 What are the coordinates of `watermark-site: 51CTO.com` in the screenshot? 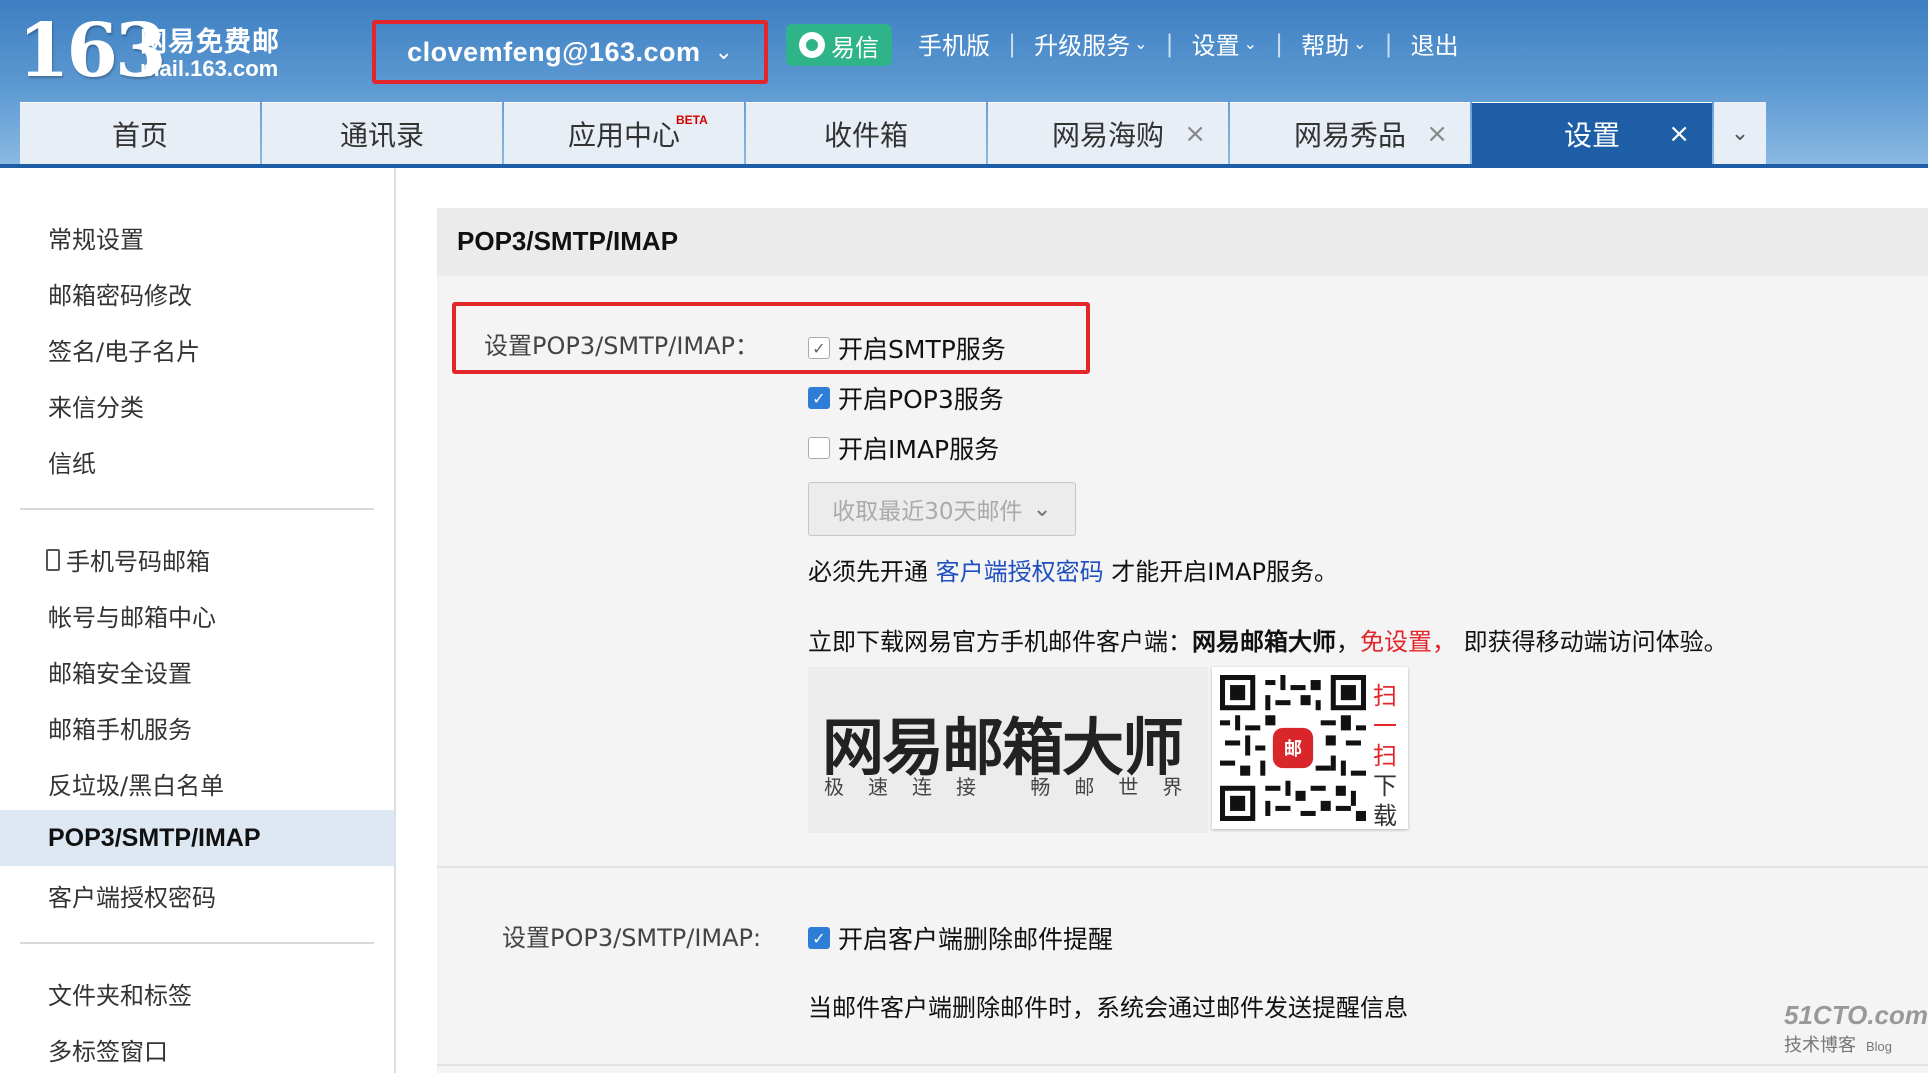 It's located at (1856, 1015).